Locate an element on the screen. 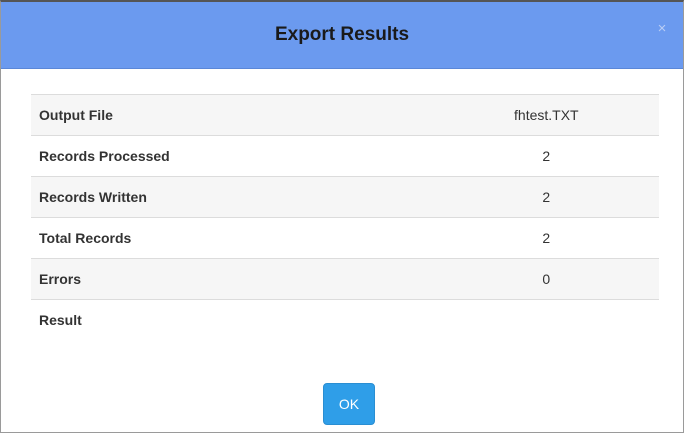  result-value is located at coordinates (546, 320).